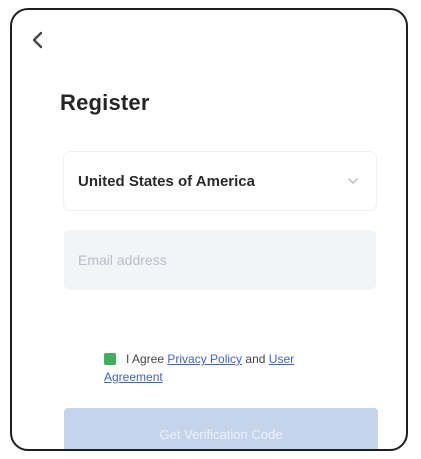 The height and width of the screenshot is (459, 421). I want to click on agreement-checkbox, so click(110, 359).